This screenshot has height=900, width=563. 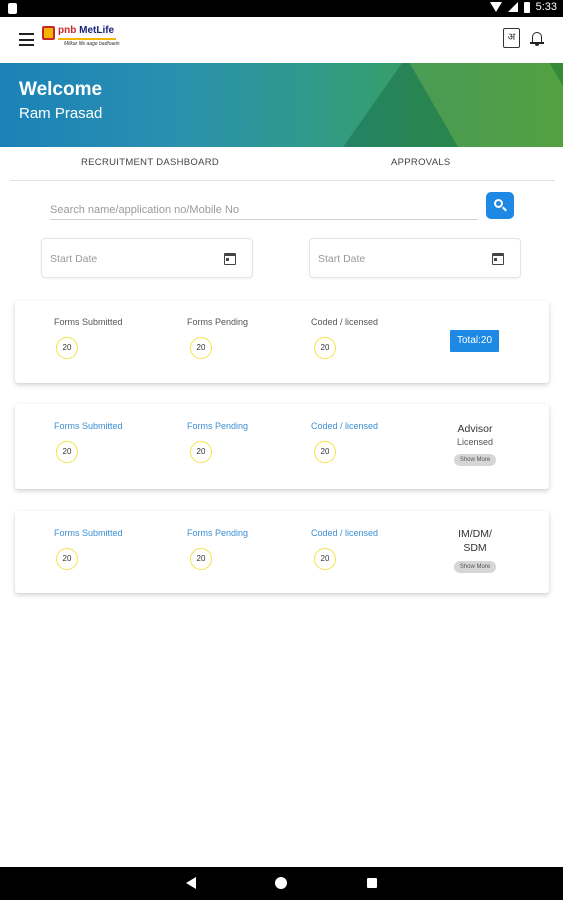 What do you see at coordinates (526, 7) in the screenshot?
I see `battery-icon` at bounding box center [526, 7].